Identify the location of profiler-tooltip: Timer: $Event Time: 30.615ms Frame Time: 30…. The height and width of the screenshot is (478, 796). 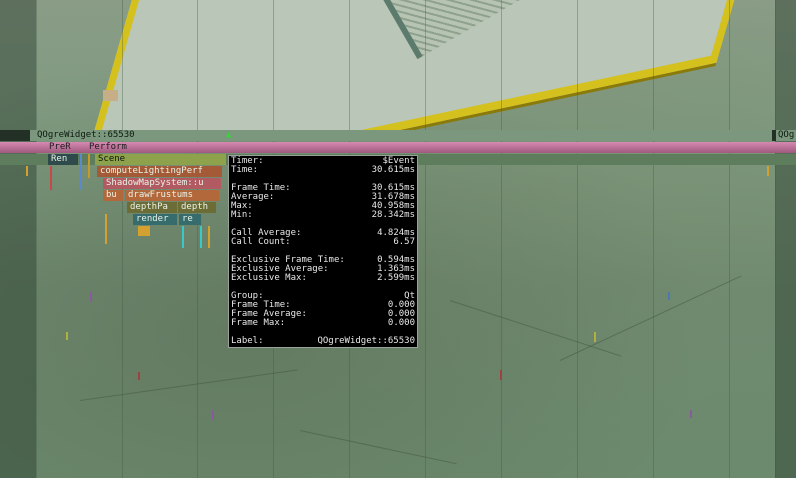
(323, 251).